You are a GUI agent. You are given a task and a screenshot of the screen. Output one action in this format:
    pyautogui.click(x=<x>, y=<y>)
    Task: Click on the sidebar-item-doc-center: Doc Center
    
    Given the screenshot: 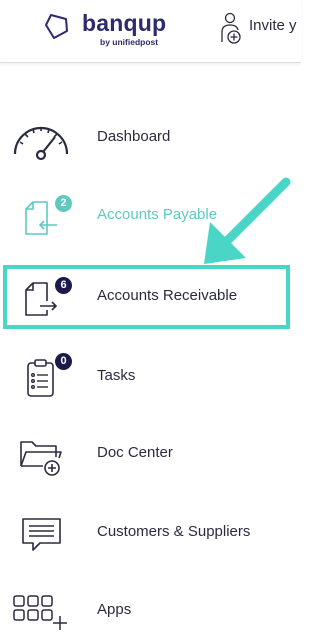 What is the action you would take?
    pyautogui.click(x=150, y=454)
    